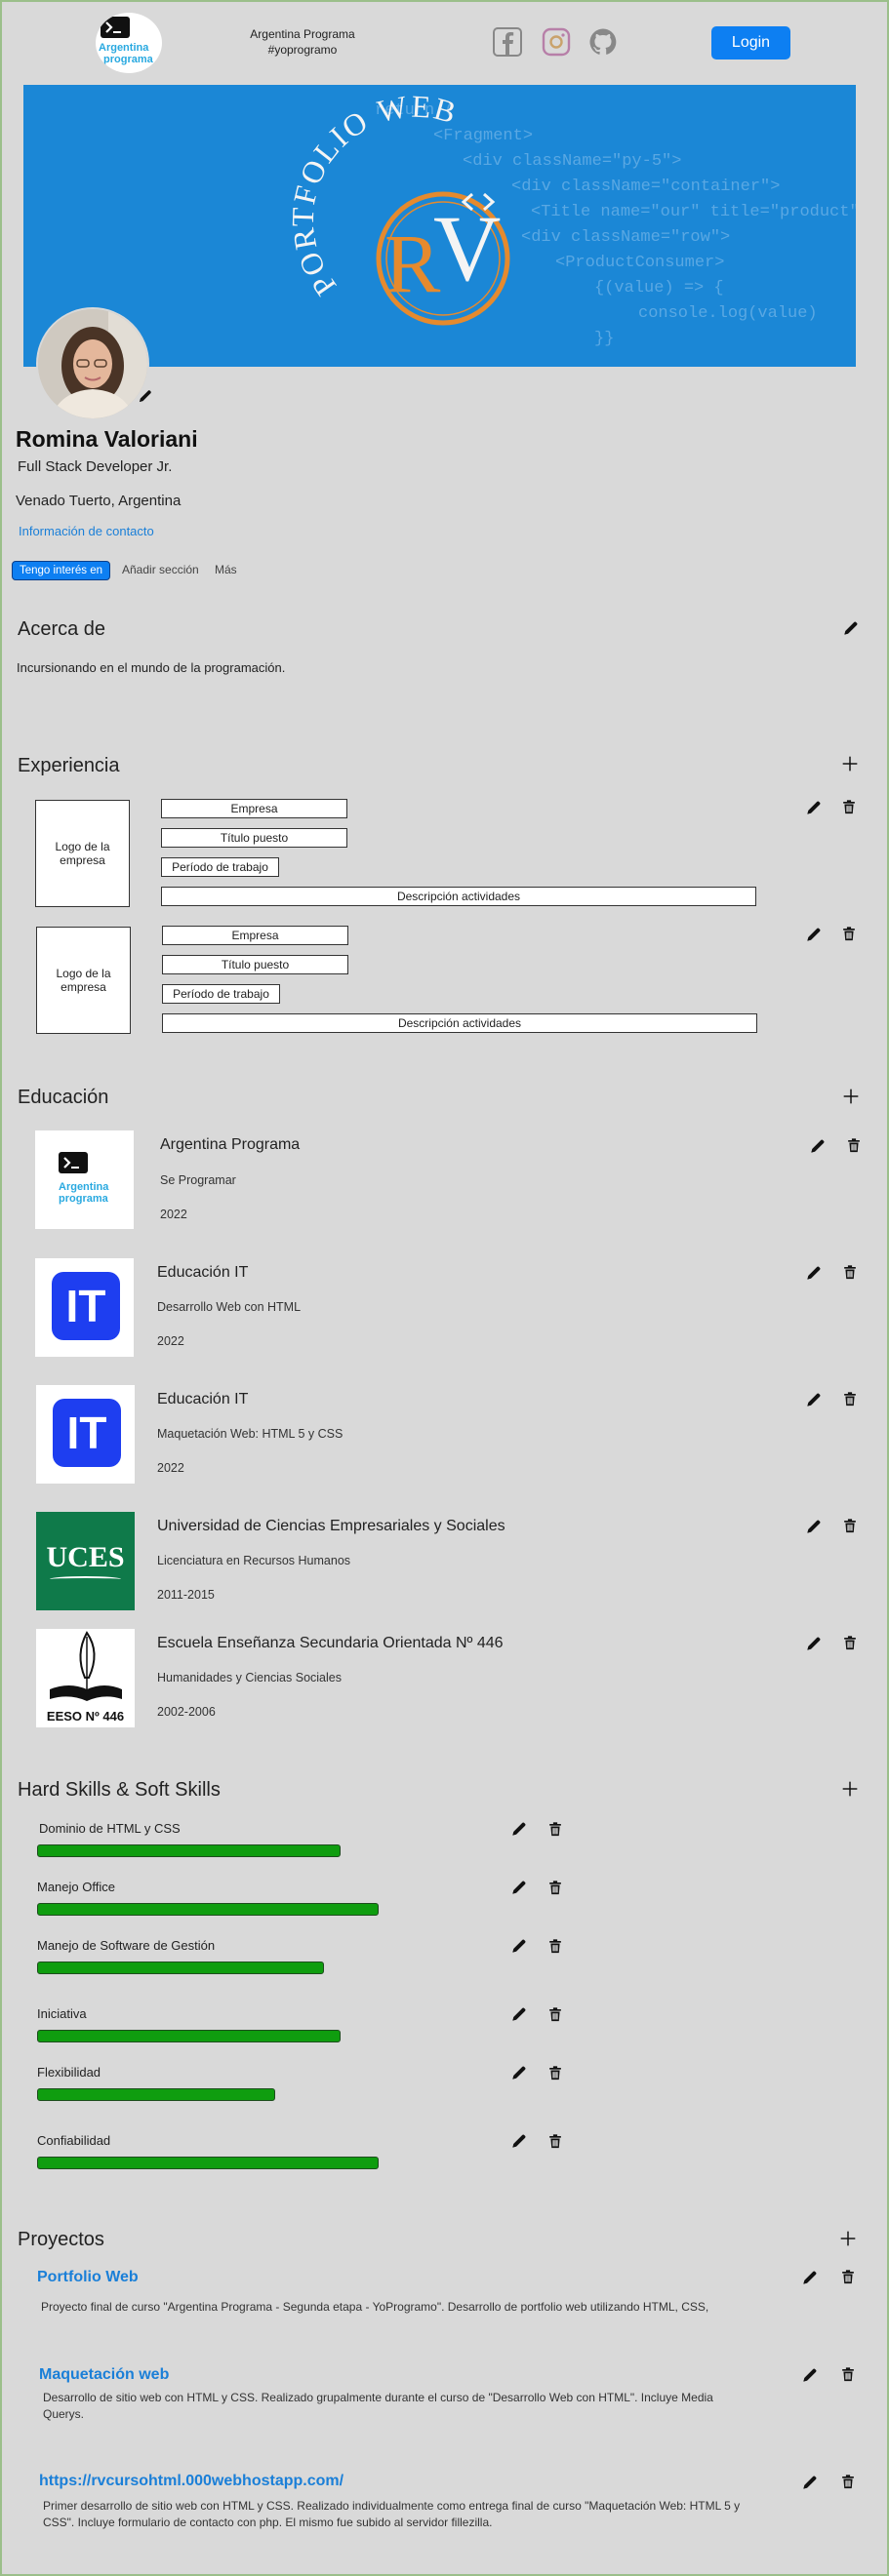  I want to click on instagram-icon, so click(556, 42).